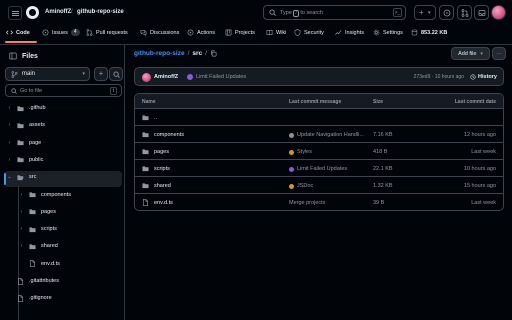  Describe the element at coordinates (446, 12) in the screenshot. I see `issues-button` at that location.